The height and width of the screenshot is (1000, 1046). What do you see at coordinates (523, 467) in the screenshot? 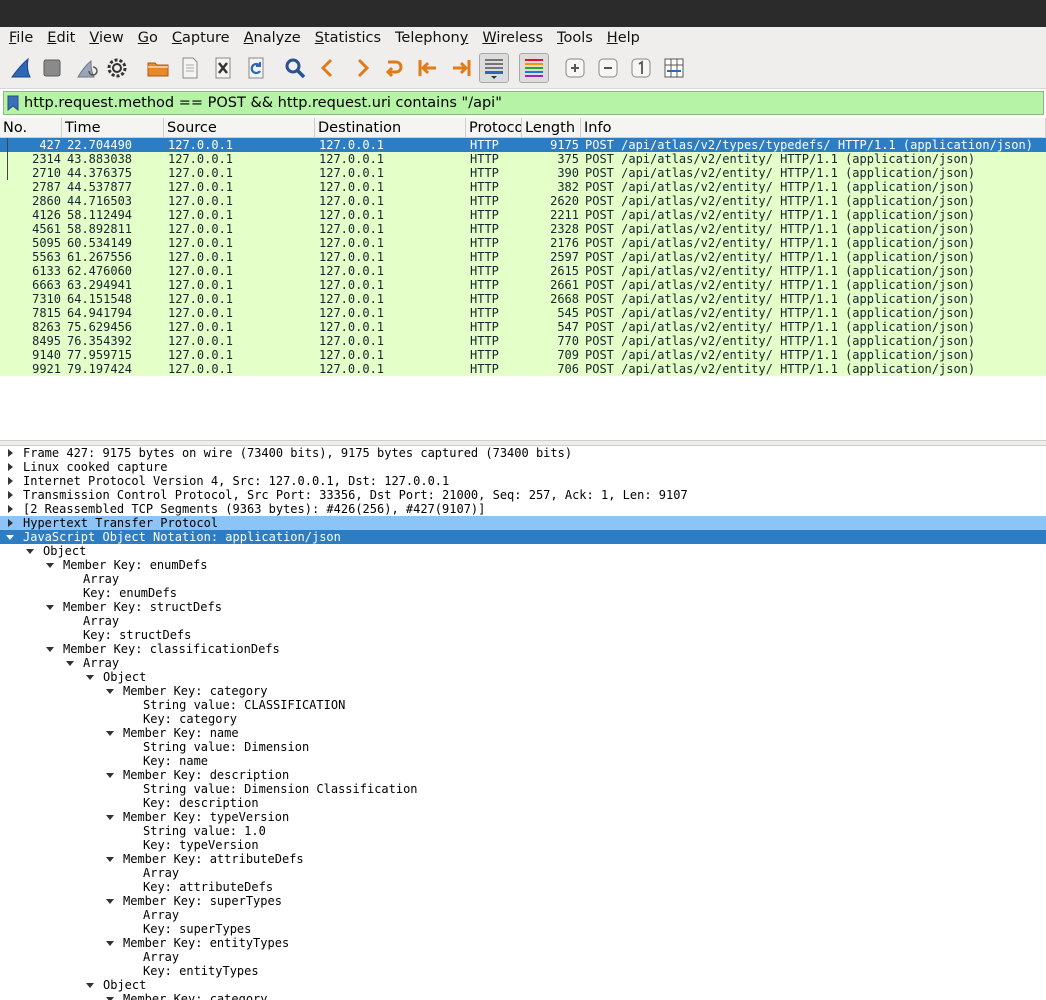
I see `tree-item: Linux cooked capture` at bounding box center [523, 467].